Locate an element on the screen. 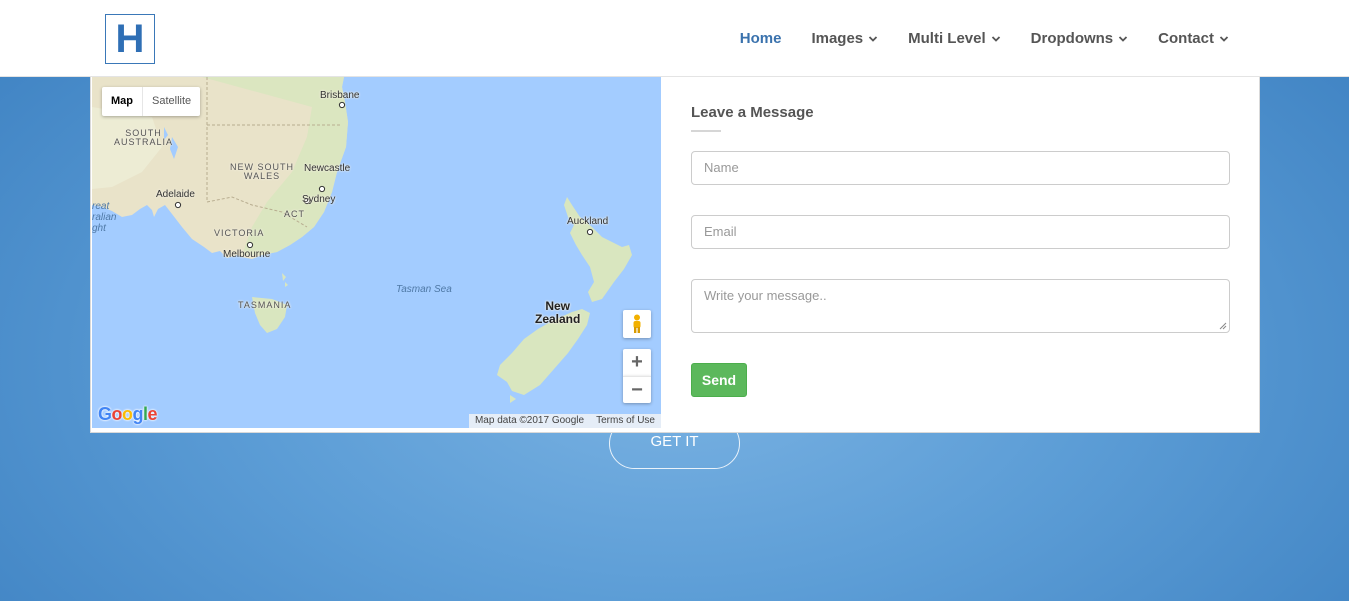  map-label-line: AUSTRALIA is located at coordinates (144, 142).